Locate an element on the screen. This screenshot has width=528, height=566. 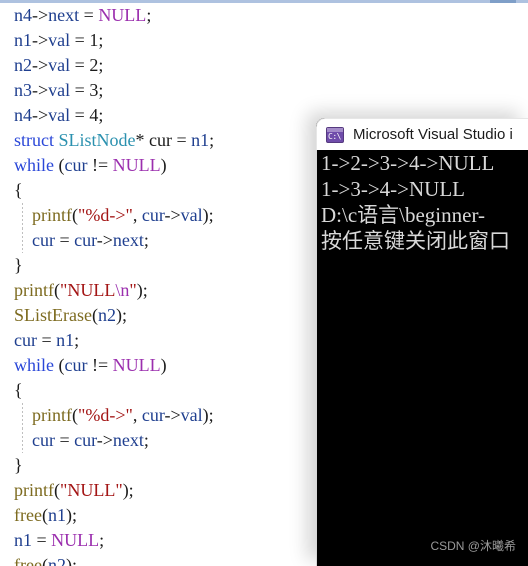
code-line: free(n2); is located at coordinates (160, 559).